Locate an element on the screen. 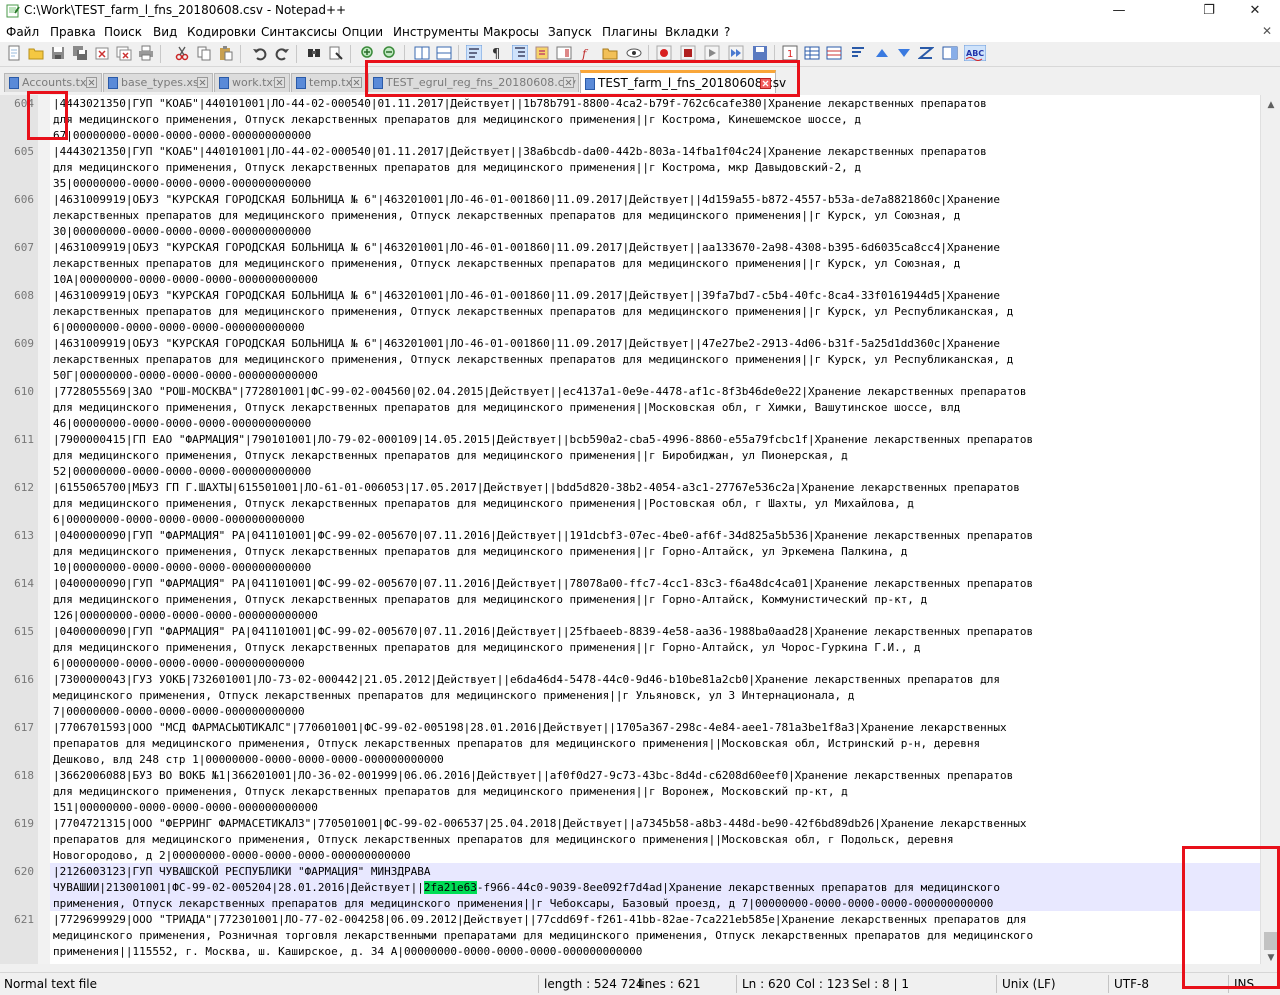 This screenshot has height=995, width=1280. tab-test-egrul: TEST_egrul_reg_fns_20180608.csv is located at coordinates (473, 82).